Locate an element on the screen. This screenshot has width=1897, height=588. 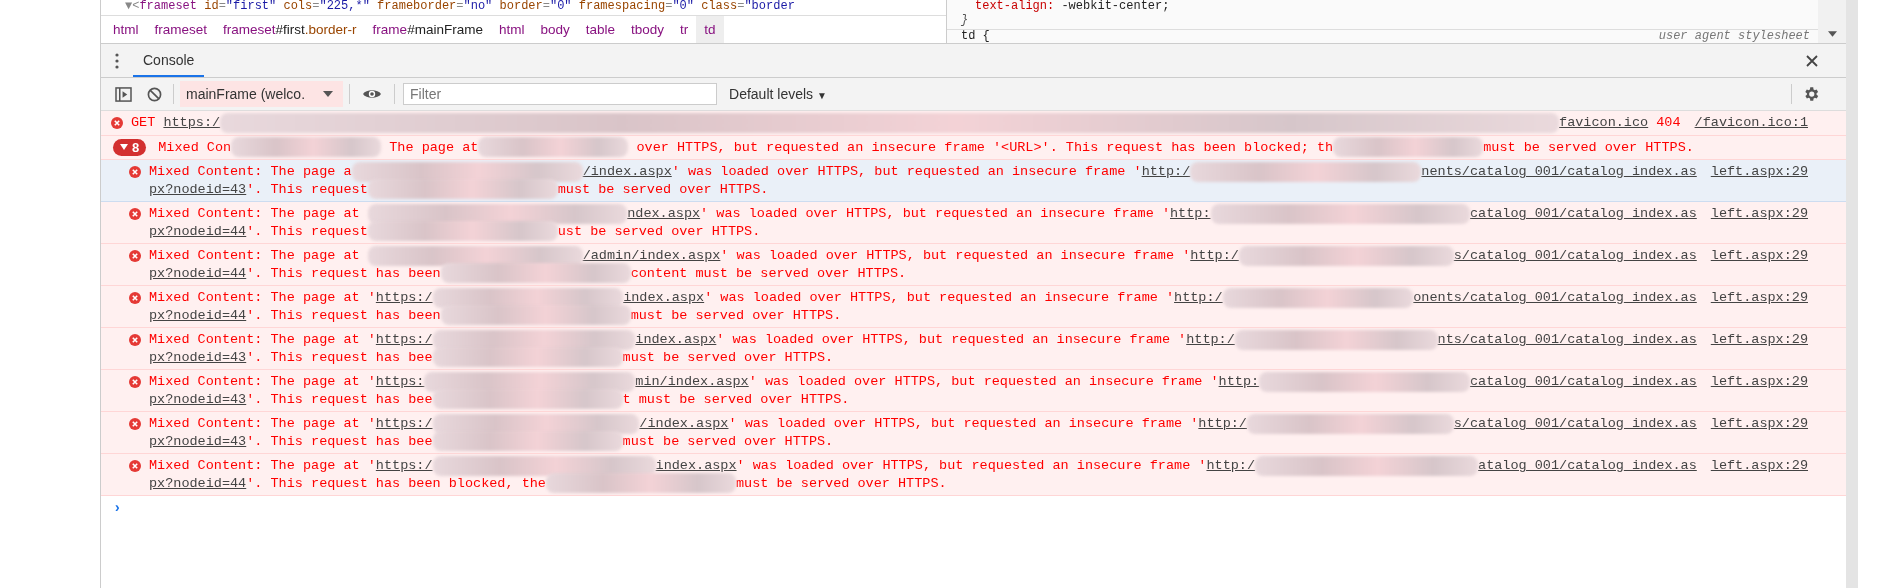
scroll-down-icon is located at coordinates (1832, 34).